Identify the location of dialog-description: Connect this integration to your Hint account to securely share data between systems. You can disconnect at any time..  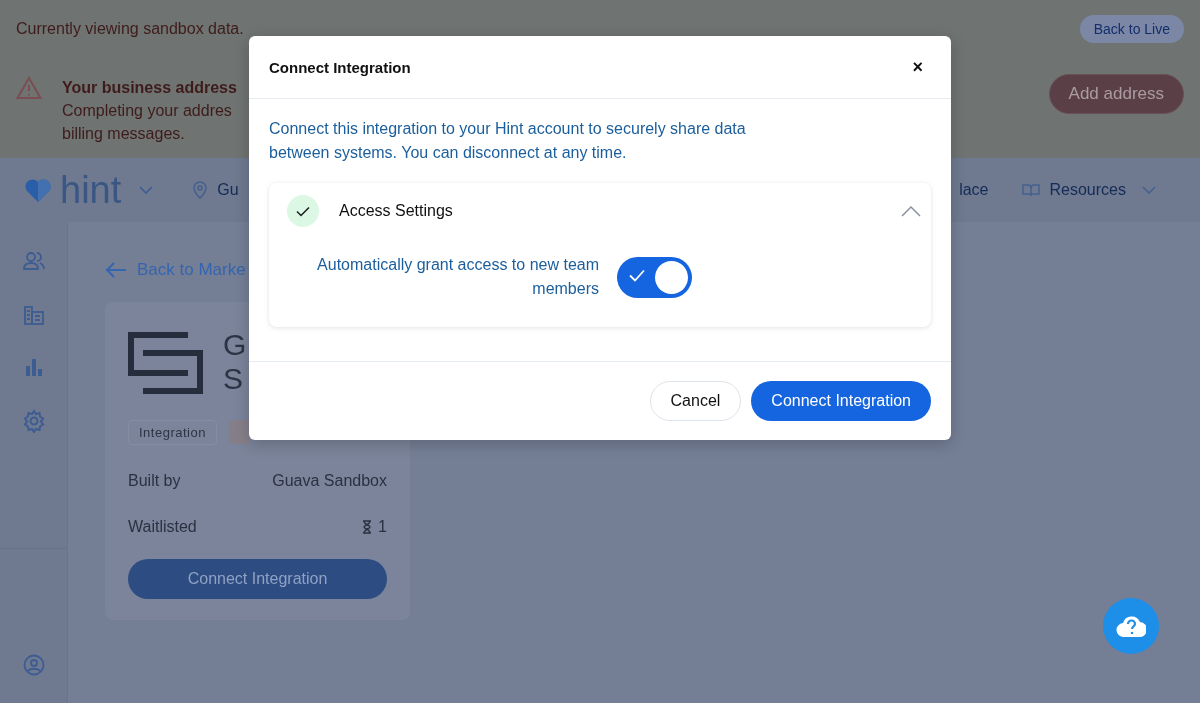
(508, 141).